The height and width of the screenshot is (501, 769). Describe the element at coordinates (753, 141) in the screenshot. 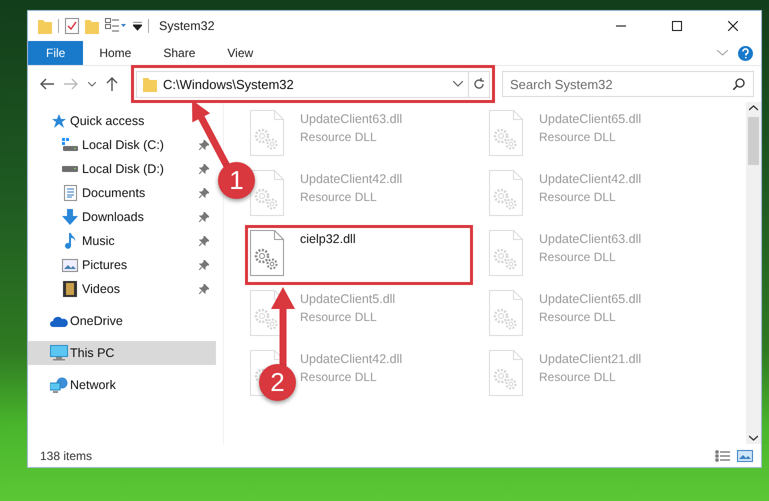

I see `scroll-thumb` at that location.